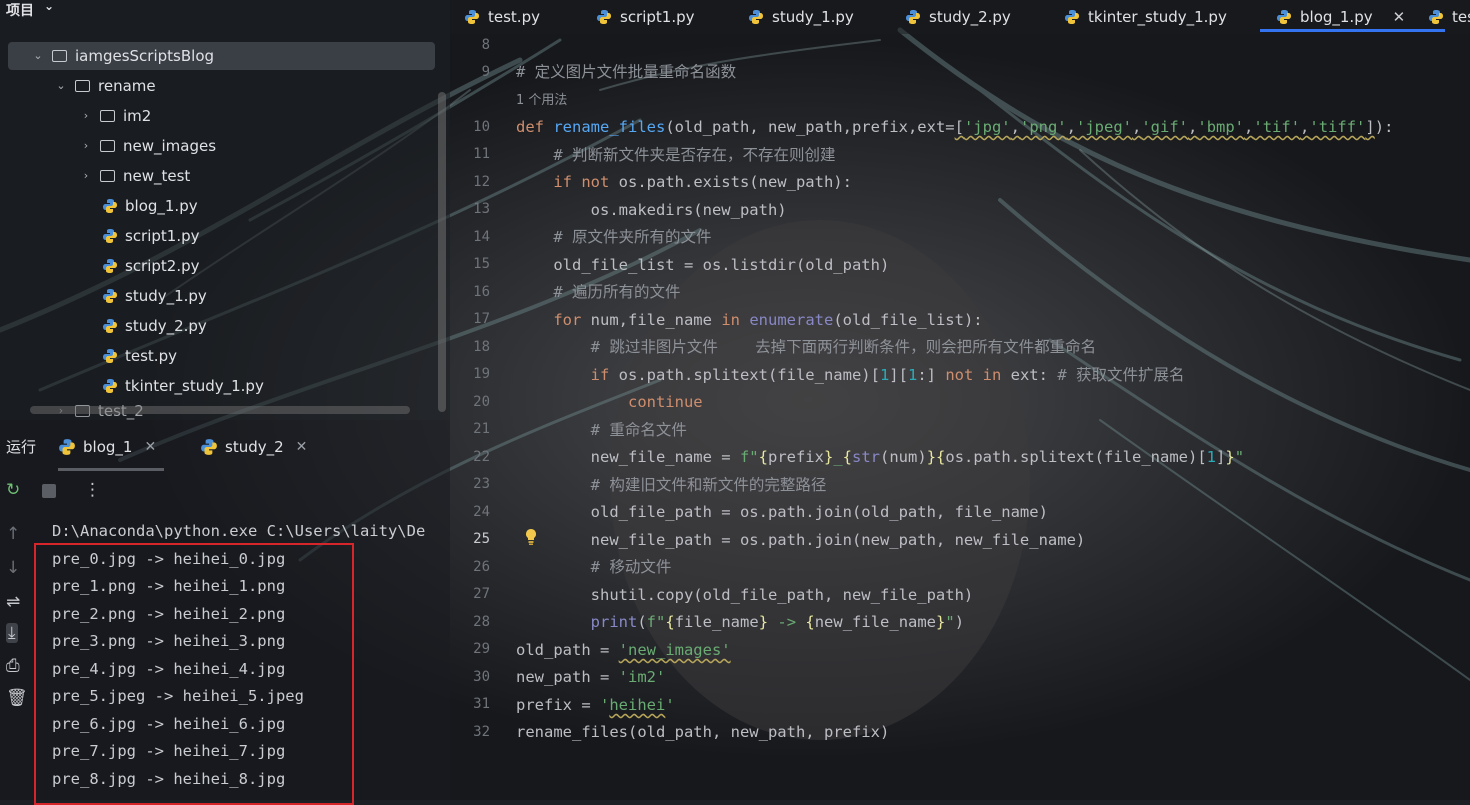  What do you see at coordinates (481, 127) in the screenshot?
I see `line-number: 10` at bounding box center [481, 127].